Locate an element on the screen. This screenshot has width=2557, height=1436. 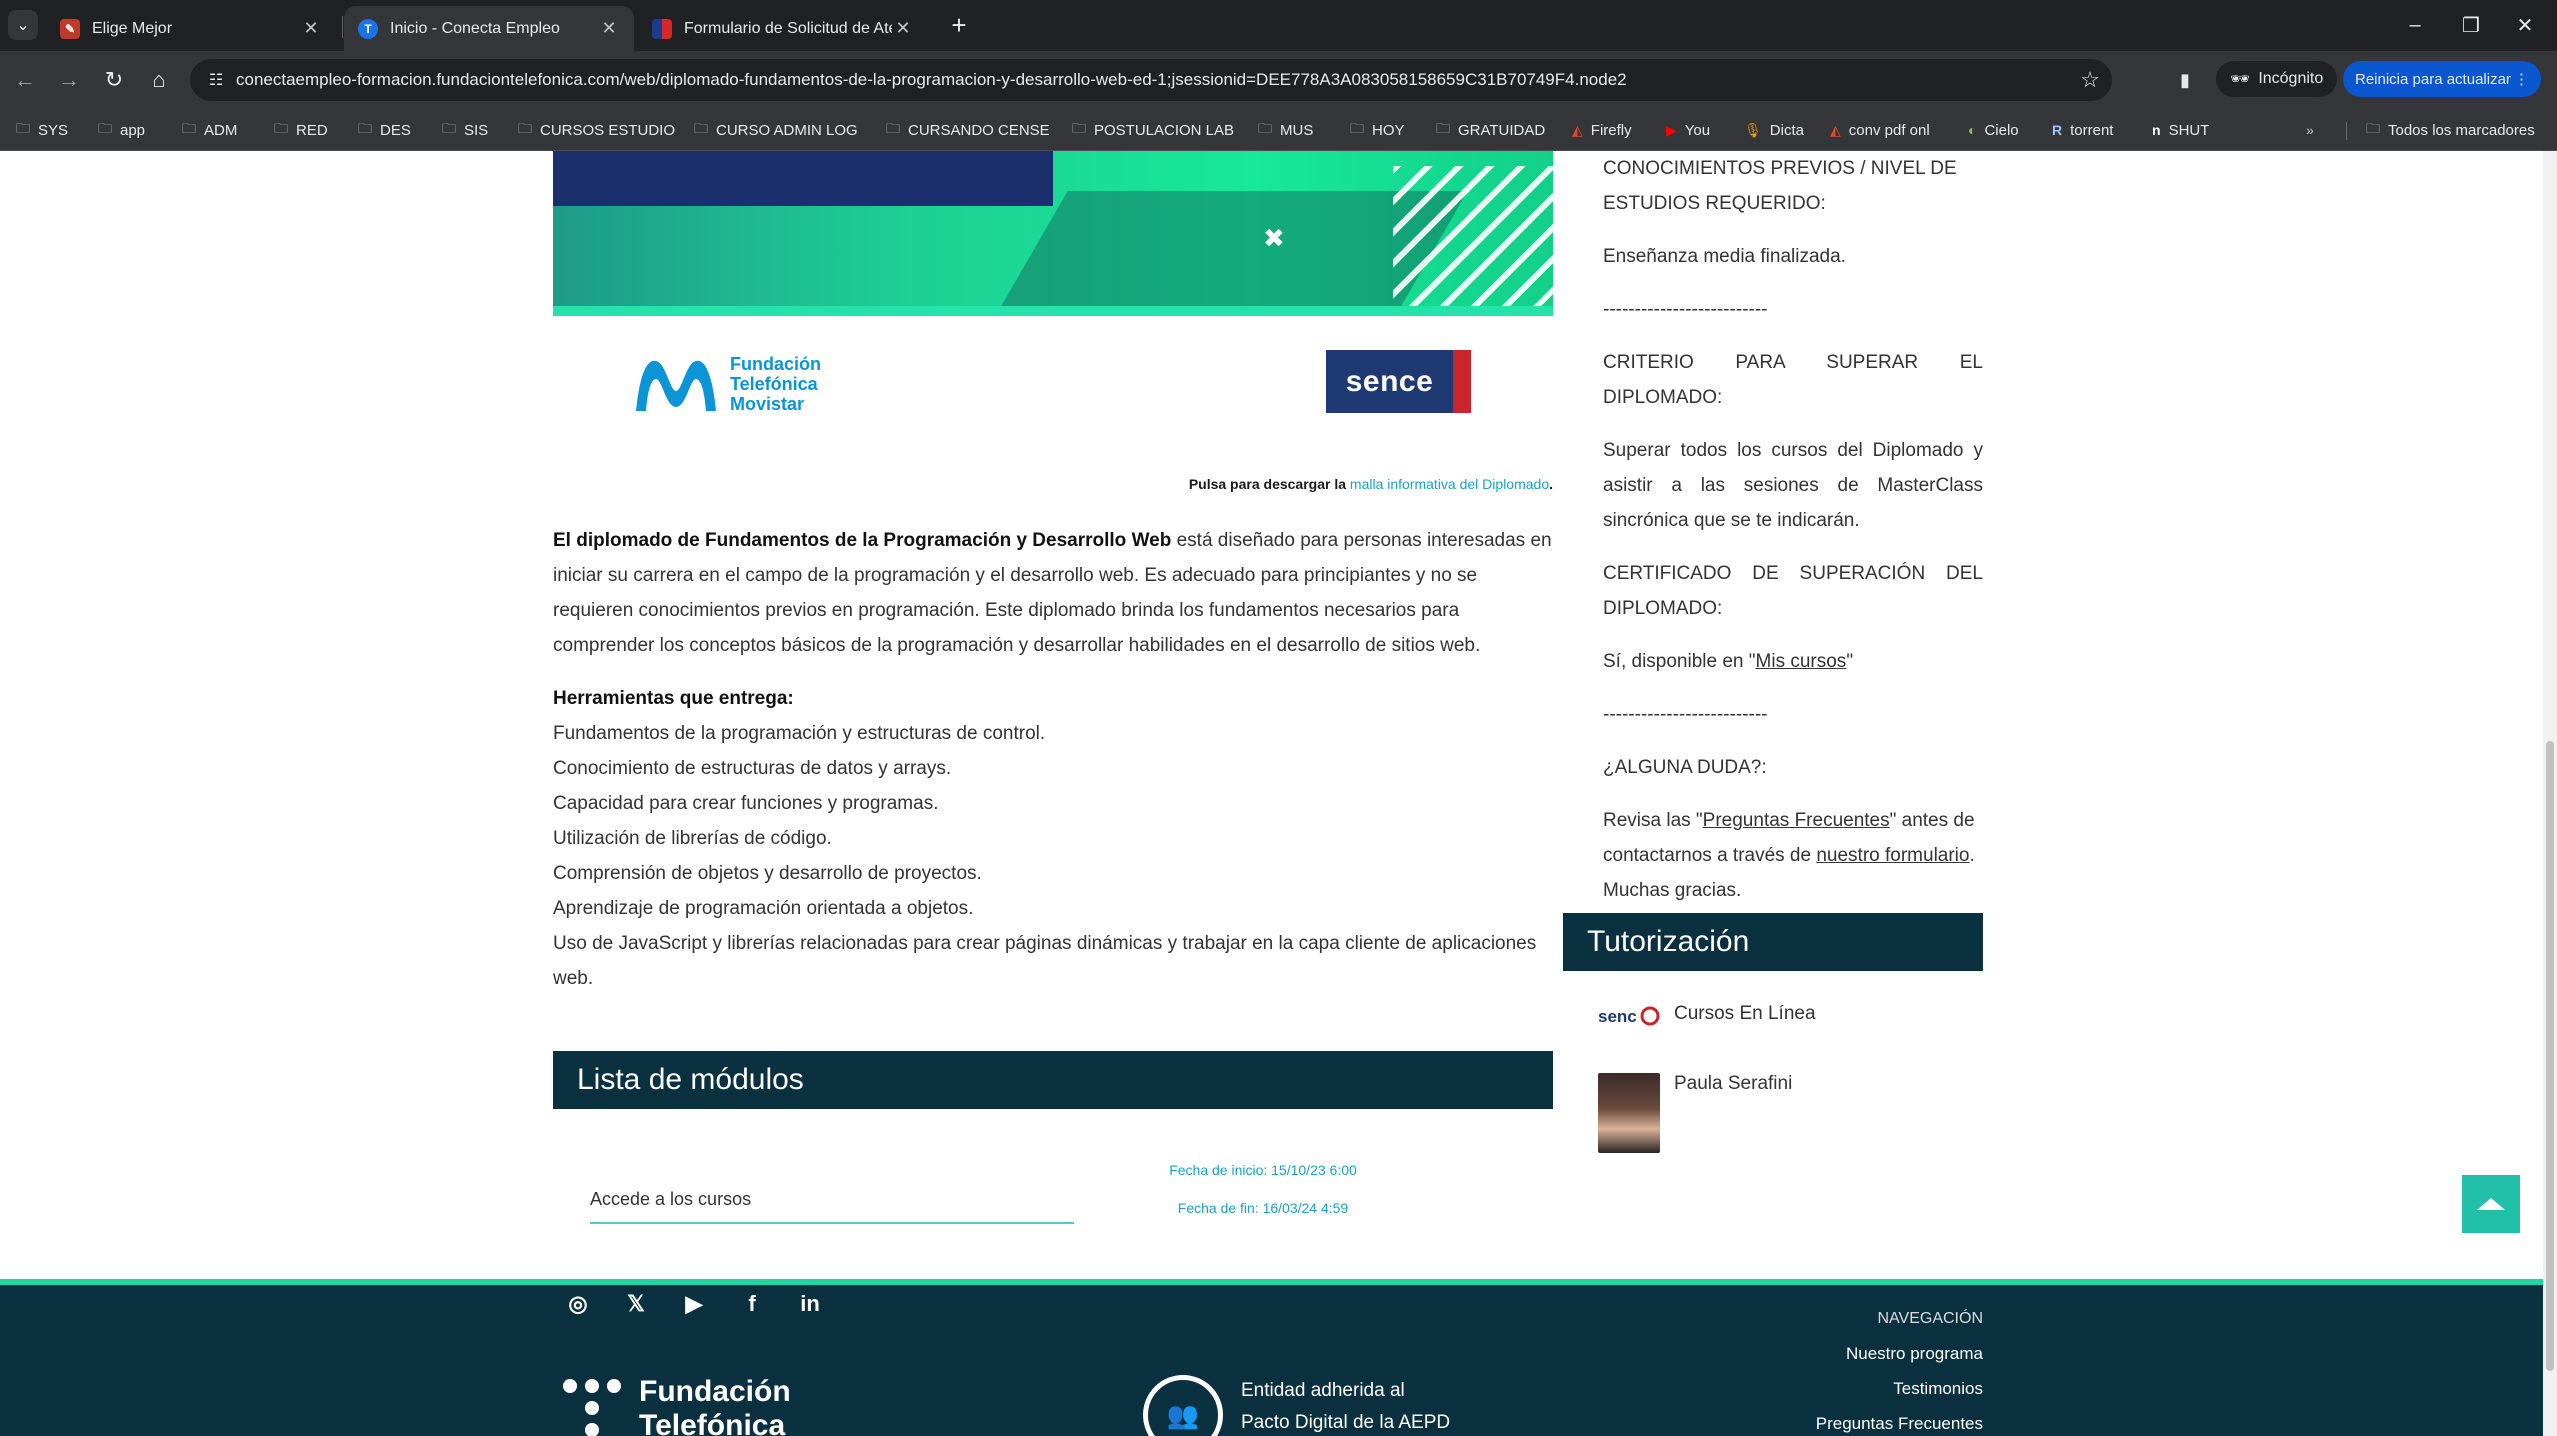
bookmark-folder: 🗀 MUS is located at coordinates (1285, 130).